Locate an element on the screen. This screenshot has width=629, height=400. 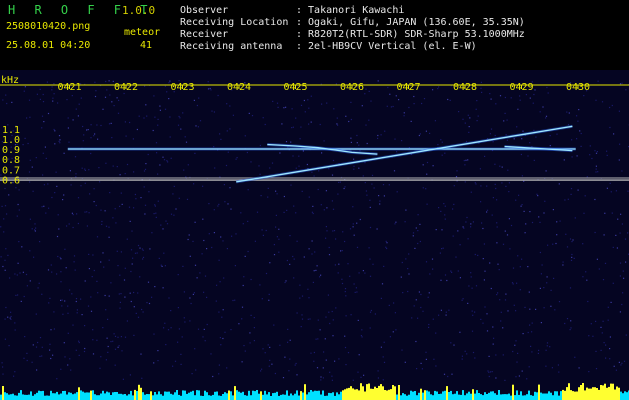
reference-lines is located at coordinates (314, 179).